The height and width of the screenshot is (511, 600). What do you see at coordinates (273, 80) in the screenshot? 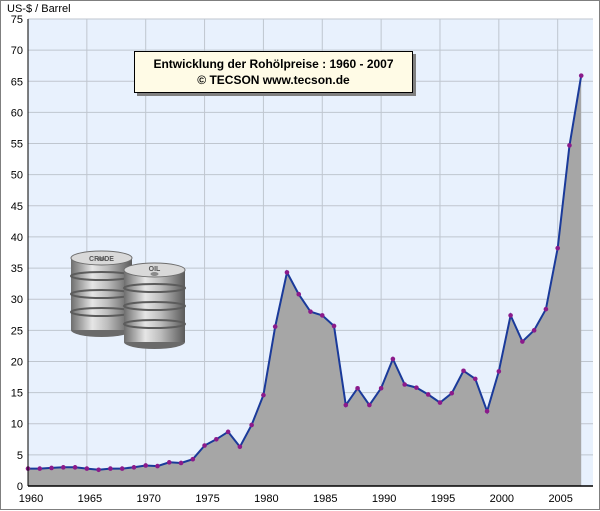
I see `chart-subtitle: © TECSON www.tecson.de` at bounding box center [273, 80].